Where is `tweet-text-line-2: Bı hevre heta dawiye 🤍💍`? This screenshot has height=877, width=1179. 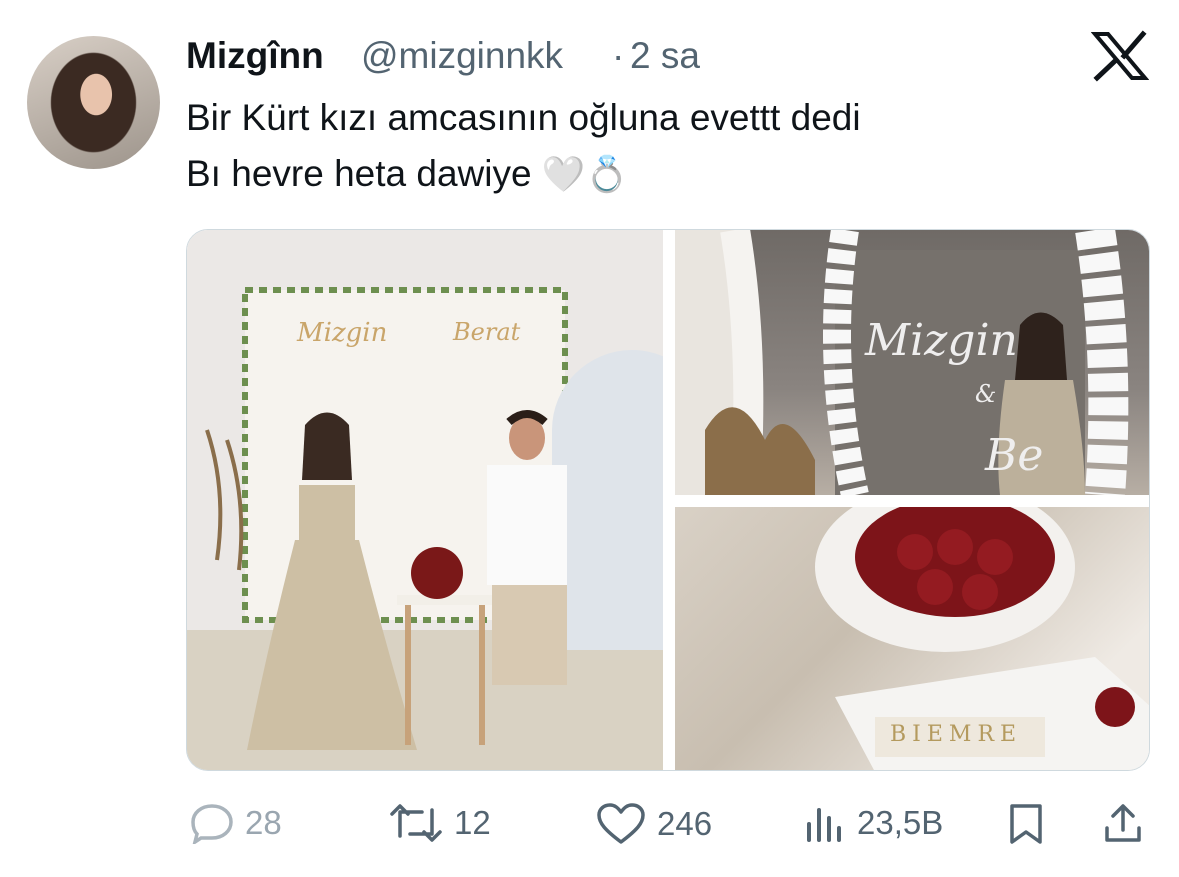 tweet-text-line-2: Bı hevre heta dawiye 🤍💍 is located at coordinates (407, 174).